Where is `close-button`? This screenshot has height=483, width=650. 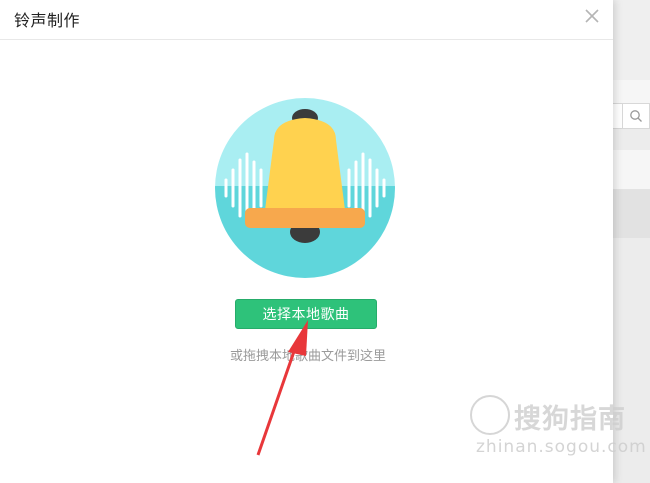 close-button is located at coordinates (592, 16).